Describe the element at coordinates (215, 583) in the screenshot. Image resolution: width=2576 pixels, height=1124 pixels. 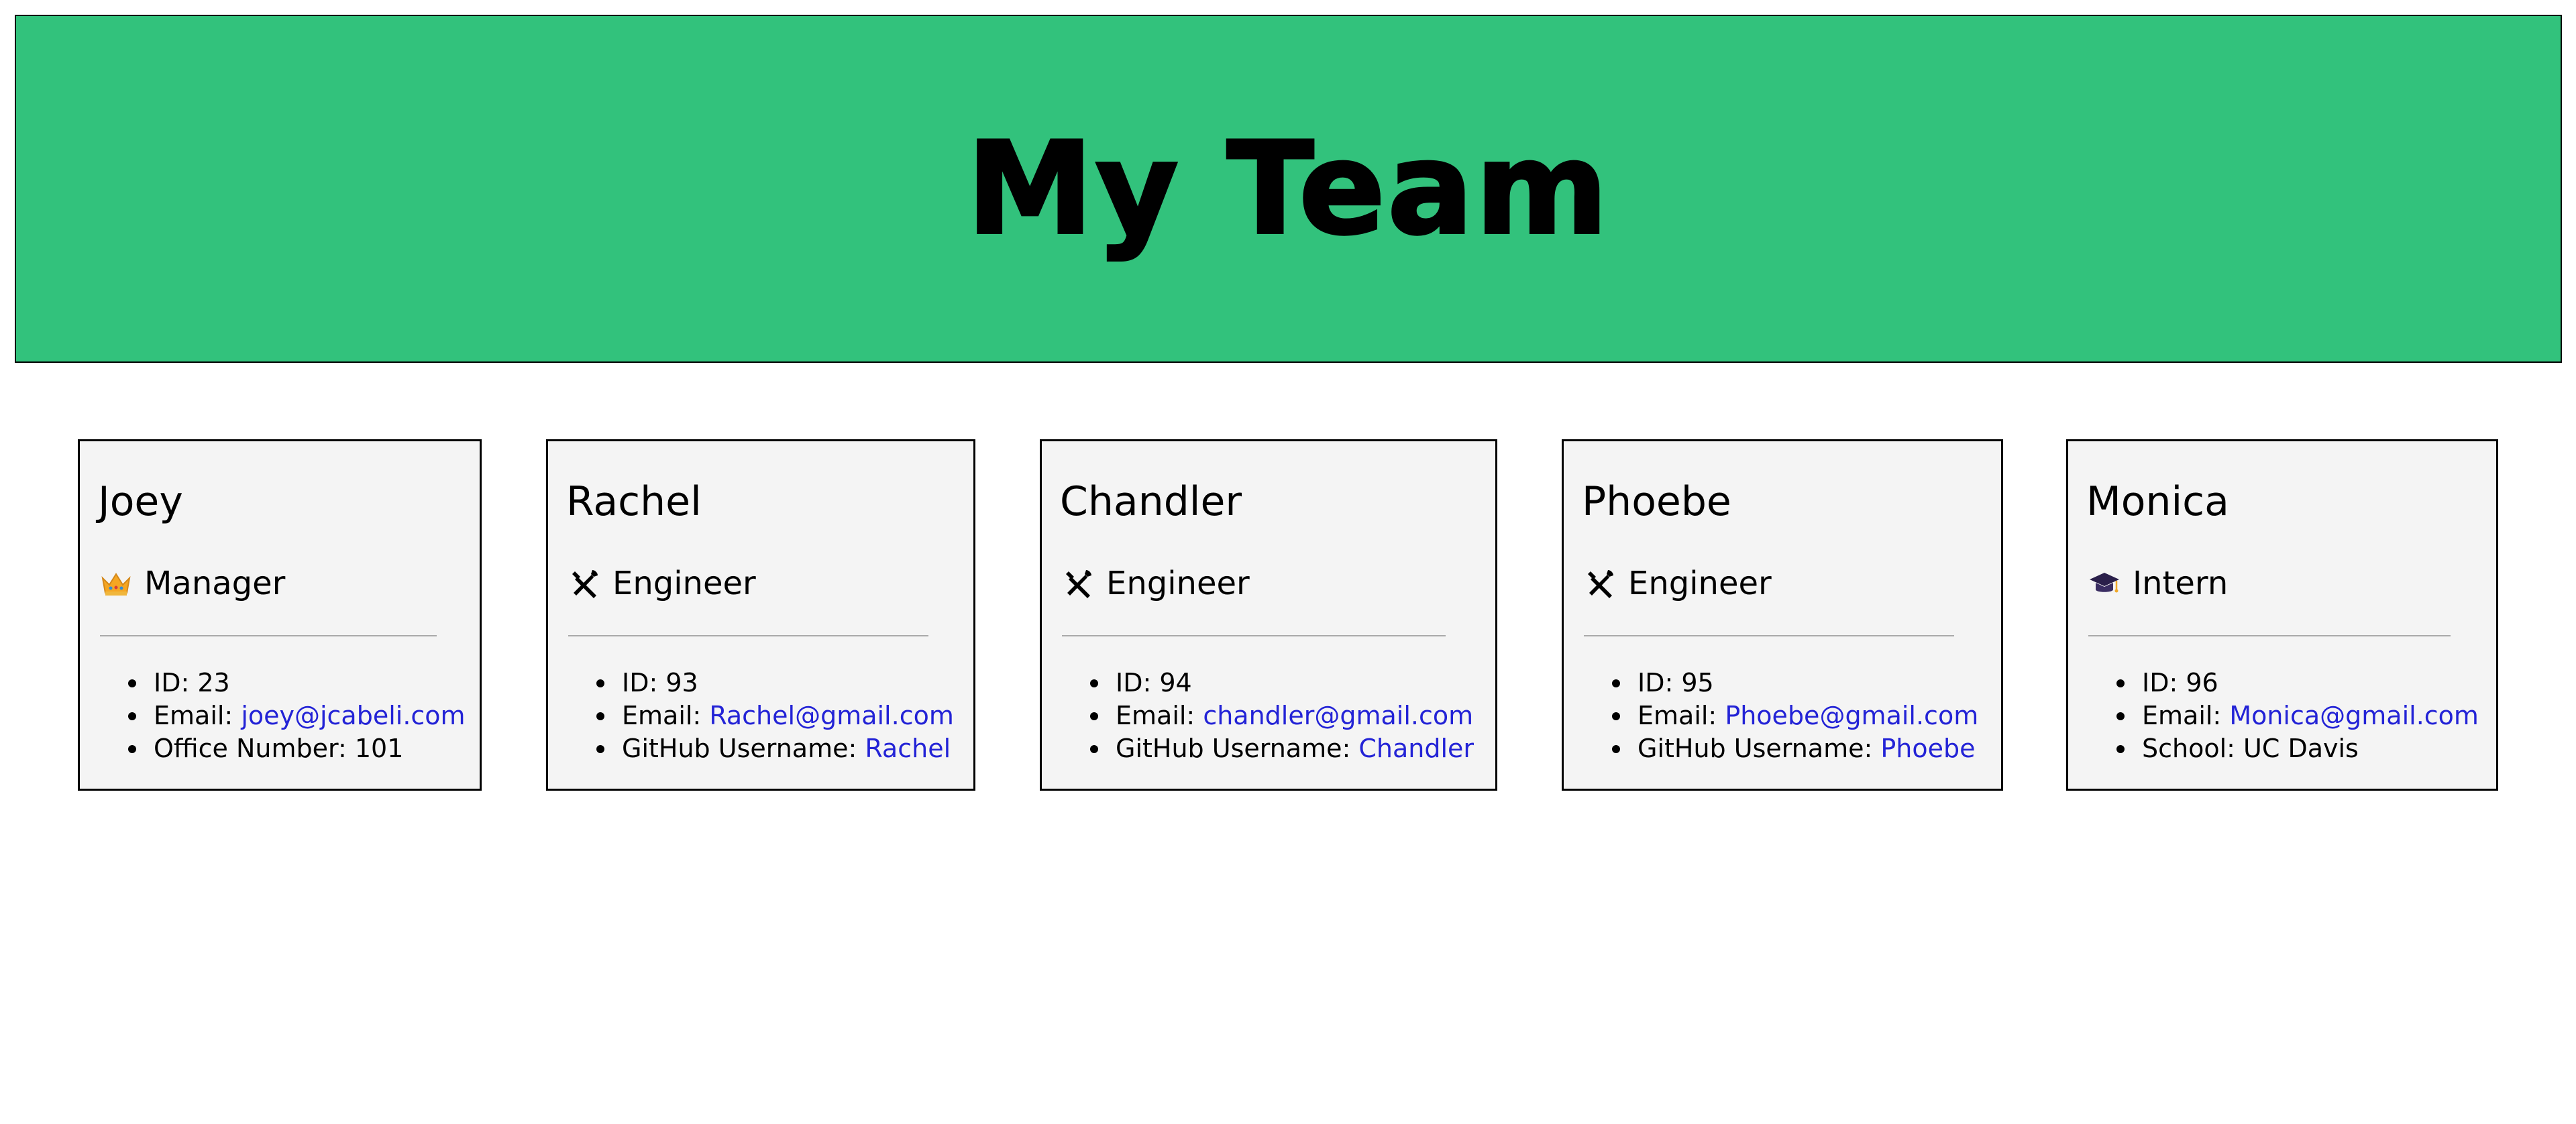
I see `card-role-label: Manager` at that location.